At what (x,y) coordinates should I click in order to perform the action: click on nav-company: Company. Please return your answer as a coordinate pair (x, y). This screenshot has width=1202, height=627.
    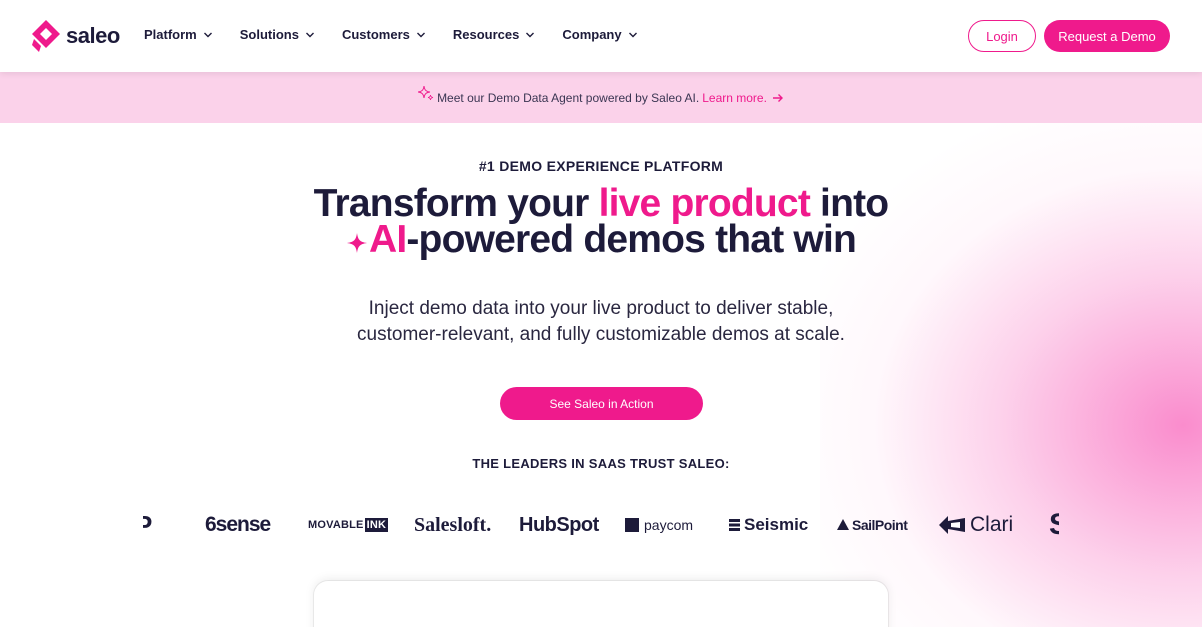
    Looking at the image, I should click on (599, 34).